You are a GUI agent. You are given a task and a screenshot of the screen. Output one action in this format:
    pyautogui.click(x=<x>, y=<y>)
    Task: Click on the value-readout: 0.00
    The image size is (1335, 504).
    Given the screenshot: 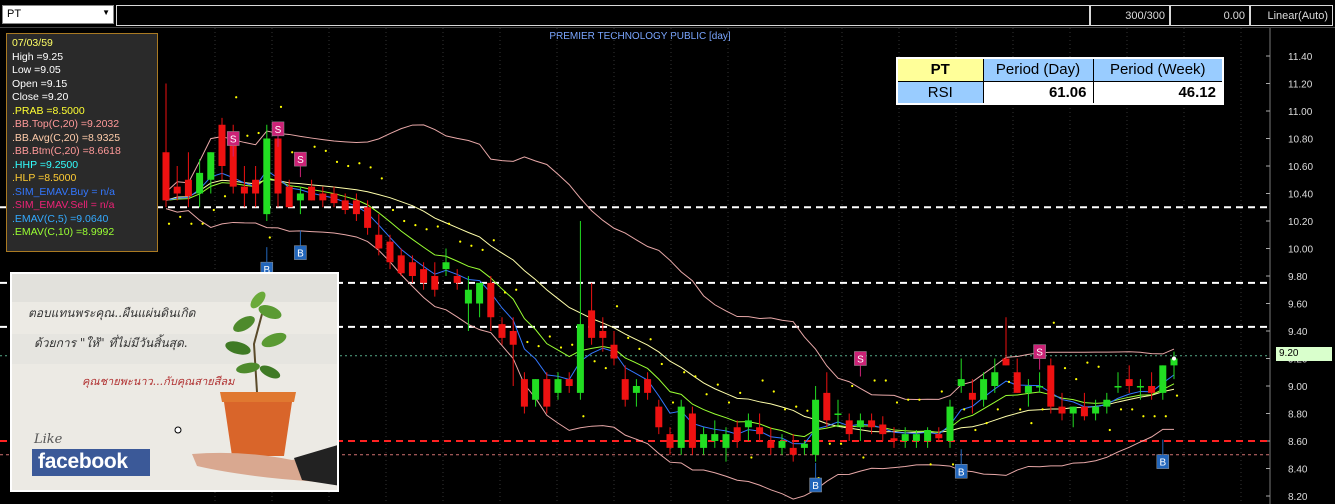 What is the action you would take?
    pyautogui.click(x=1210, y=15)
    